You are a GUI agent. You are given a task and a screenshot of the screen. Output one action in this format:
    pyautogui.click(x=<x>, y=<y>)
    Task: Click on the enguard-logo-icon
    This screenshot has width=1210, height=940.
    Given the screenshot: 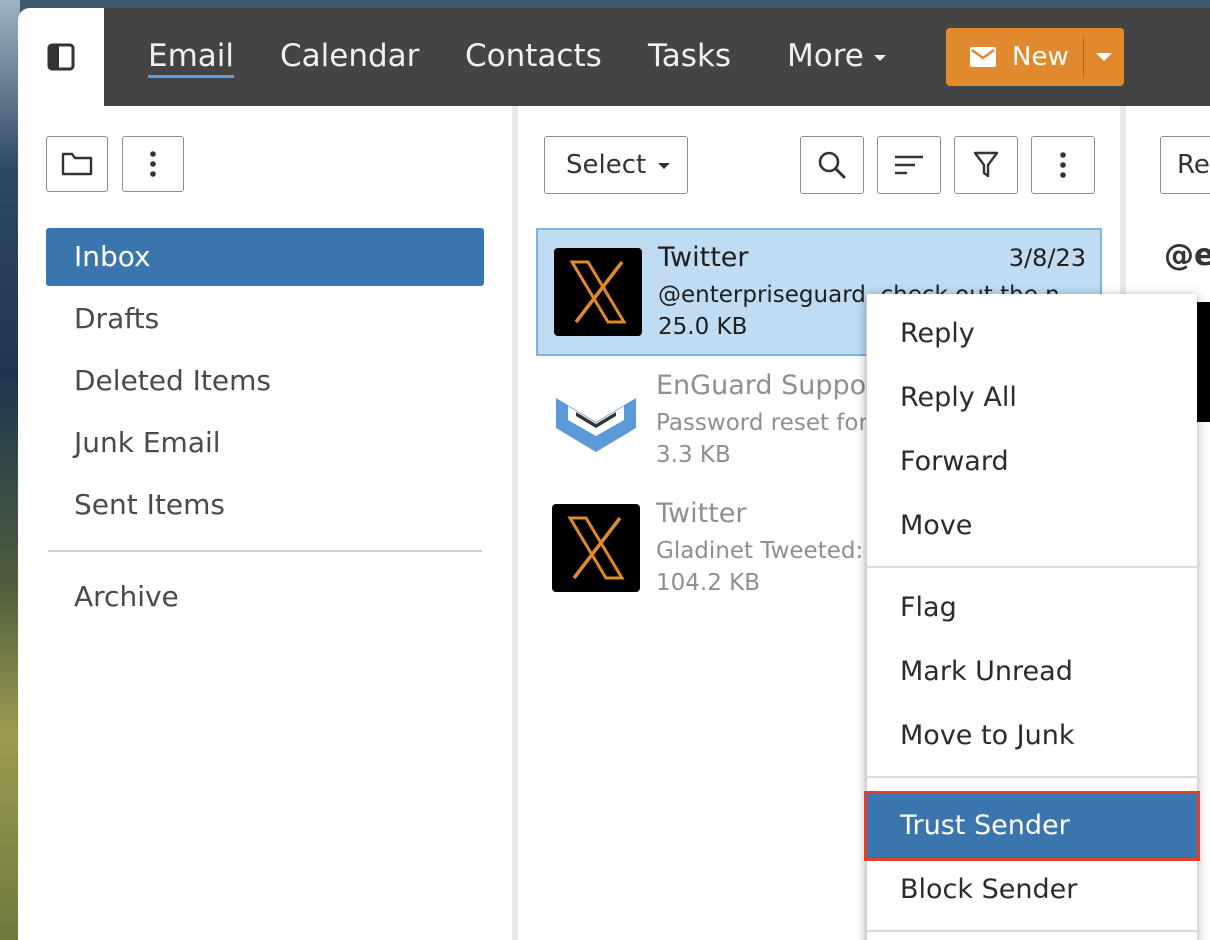 What is the action you would take?
    pyautogui.click(x=596, y=425)
    